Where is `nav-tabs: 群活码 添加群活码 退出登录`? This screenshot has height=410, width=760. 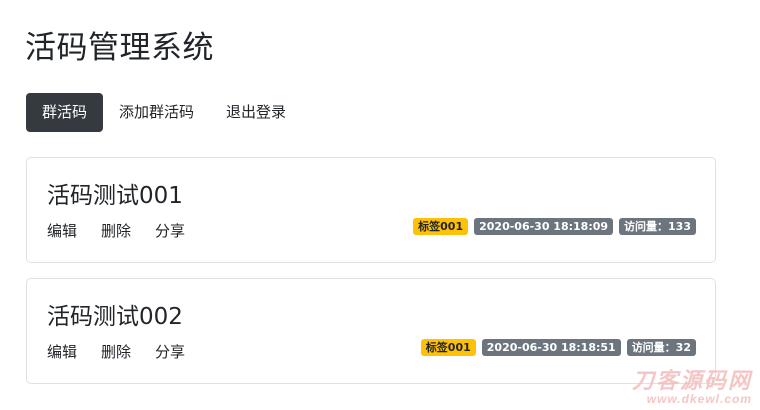 nav-tabs: 群活码 添加群活码 退出登录 is located at coordinates (164, 112).